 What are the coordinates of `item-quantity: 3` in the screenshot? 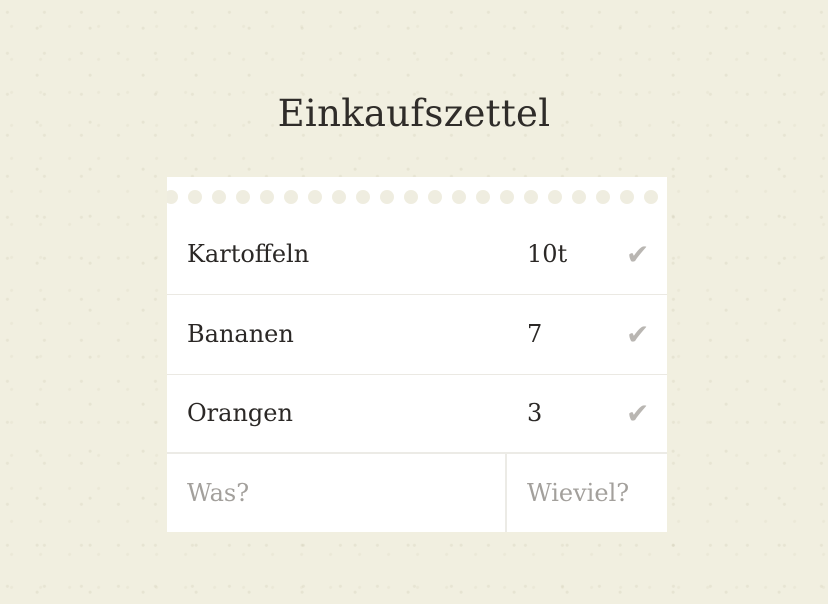 It's located at (535, 413).